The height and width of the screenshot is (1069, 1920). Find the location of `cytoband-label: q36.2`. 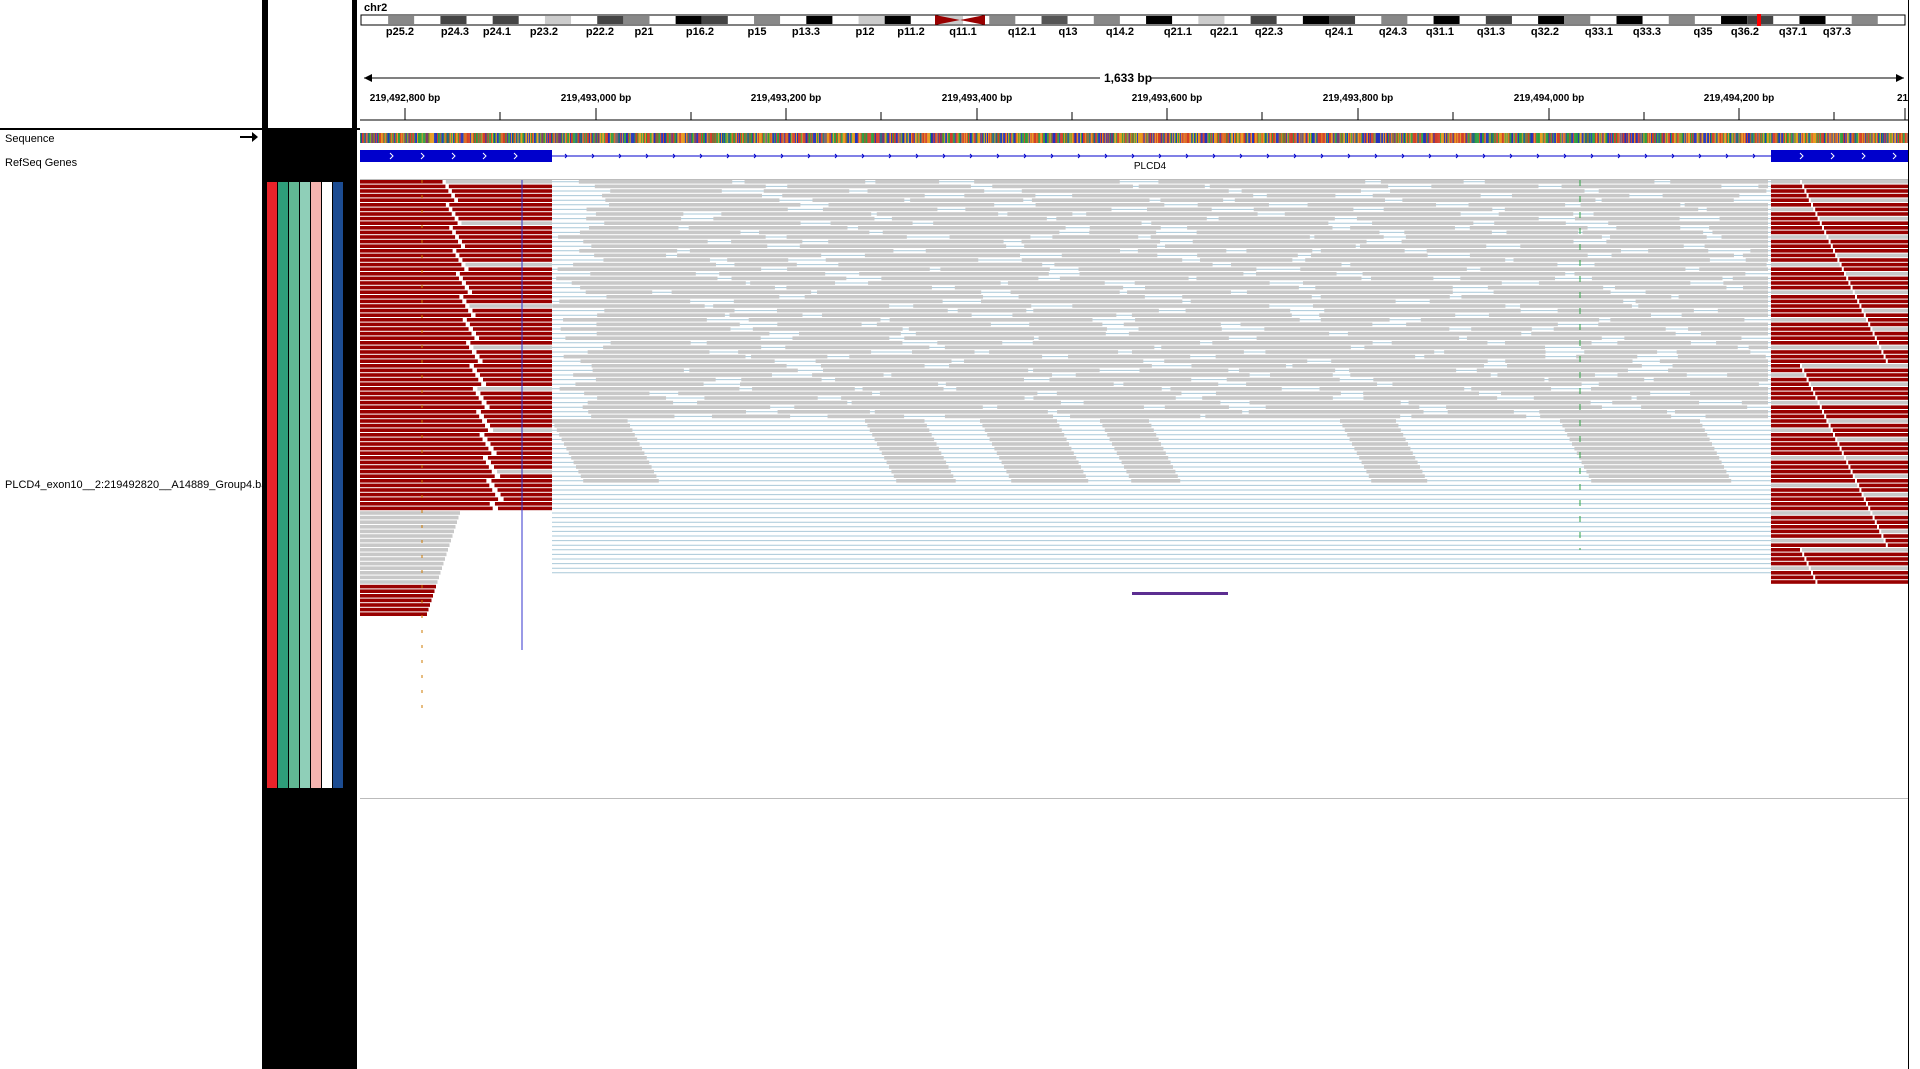

cytoband-label: q36.2 is located at coordinates (1745, 32).